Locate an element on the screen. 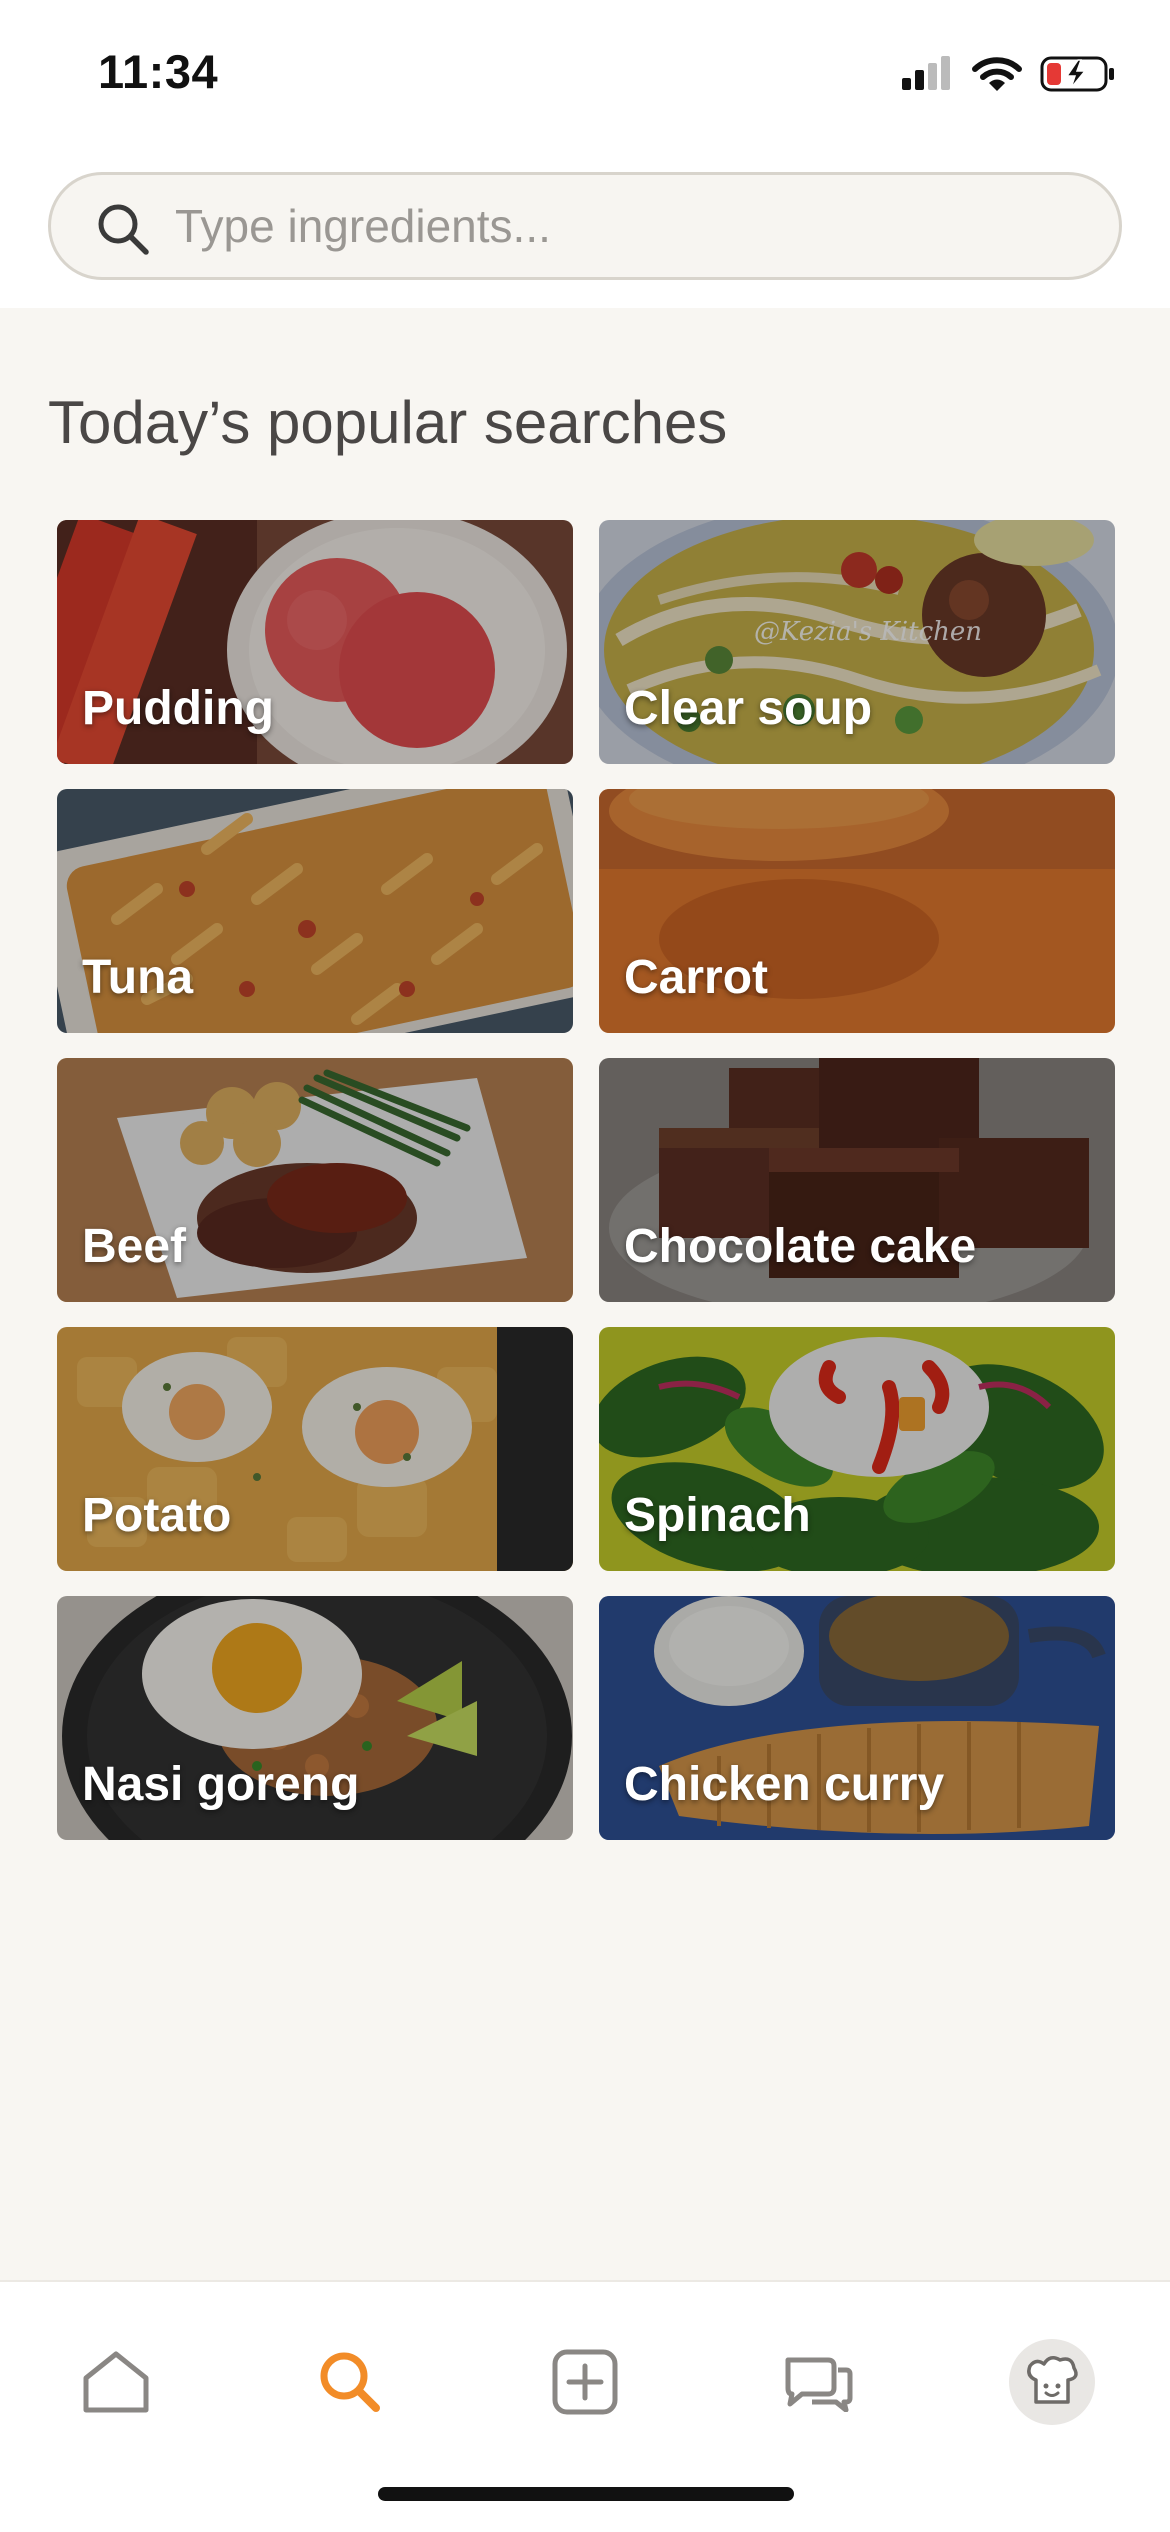  tab-search is located at coordinates (350, 2382).